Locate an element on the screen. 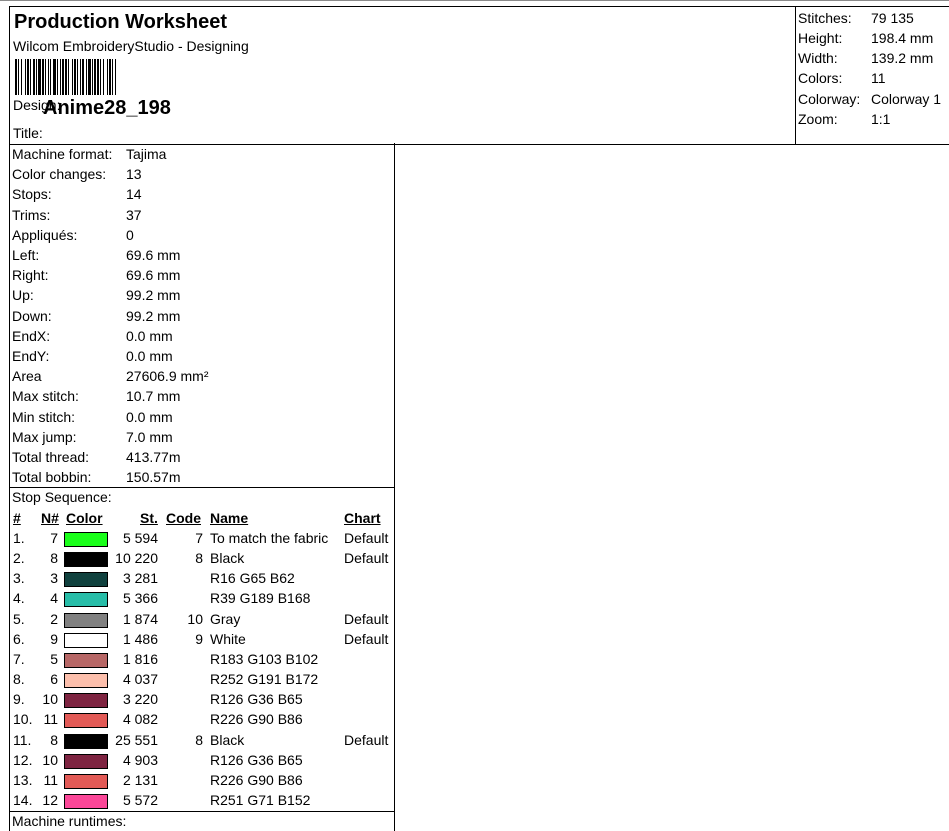 The height and width of the screenshot is (831, 949). stop-row: 10. 11 4 082 R226 G90 B86 is located at coordinates (202, 721).